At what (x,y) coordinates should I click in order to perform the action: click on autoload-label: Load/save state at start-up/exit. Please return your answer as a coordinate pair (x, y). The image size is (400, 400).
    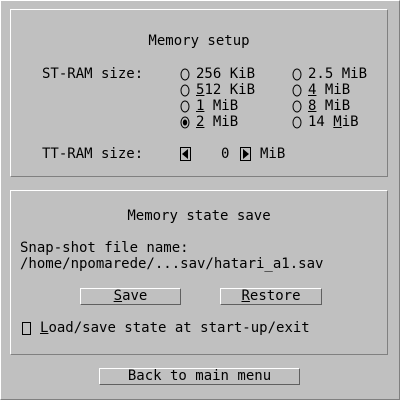
    Looking at the image, I should click on (175, 328).